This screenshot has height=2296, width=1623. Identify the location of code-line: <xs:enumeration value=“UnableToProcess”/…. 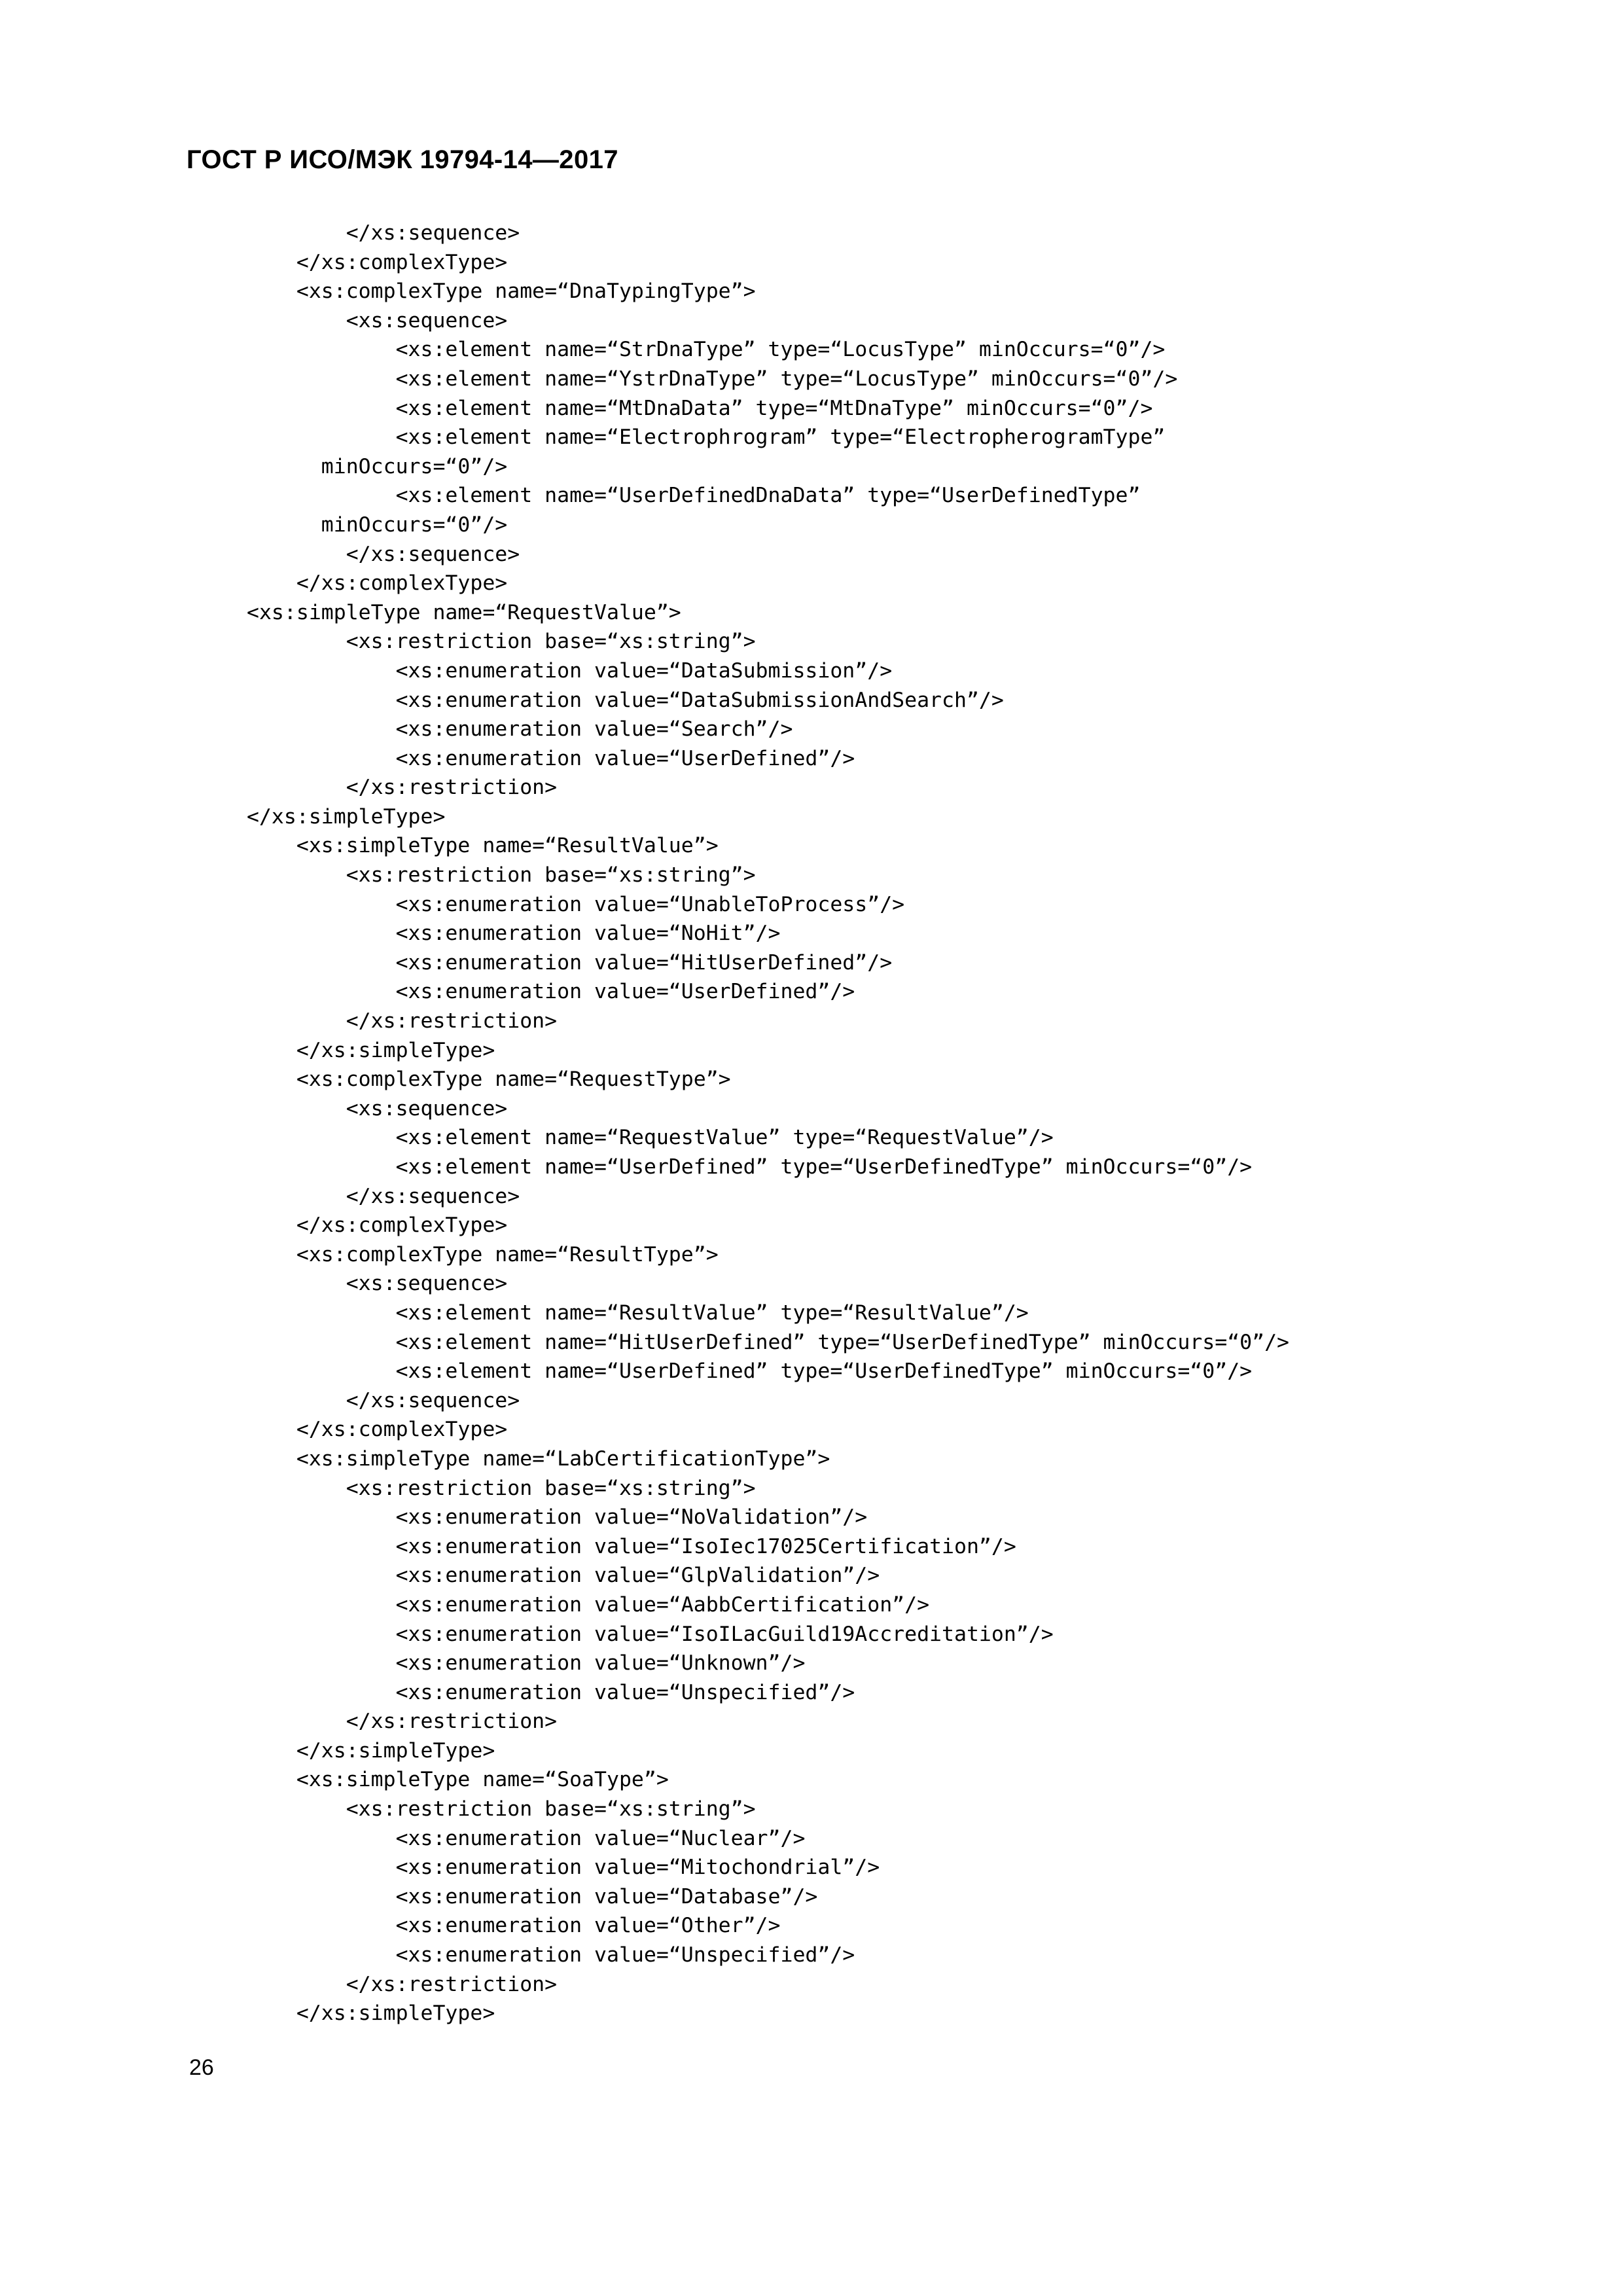
(576, 904).